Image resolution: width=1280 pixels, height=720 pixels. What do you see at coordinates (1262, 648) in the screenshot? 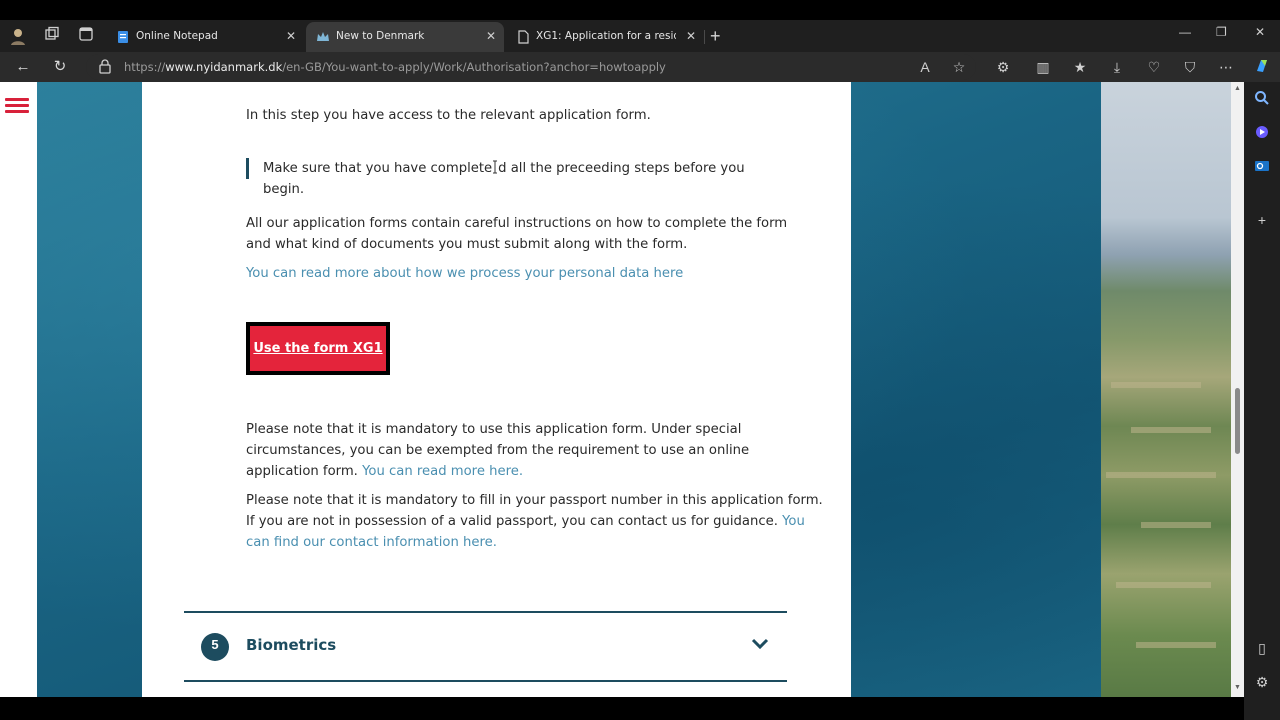
I see `sidebar-layout-icon: ▯` at bounding box center [1262, 648].